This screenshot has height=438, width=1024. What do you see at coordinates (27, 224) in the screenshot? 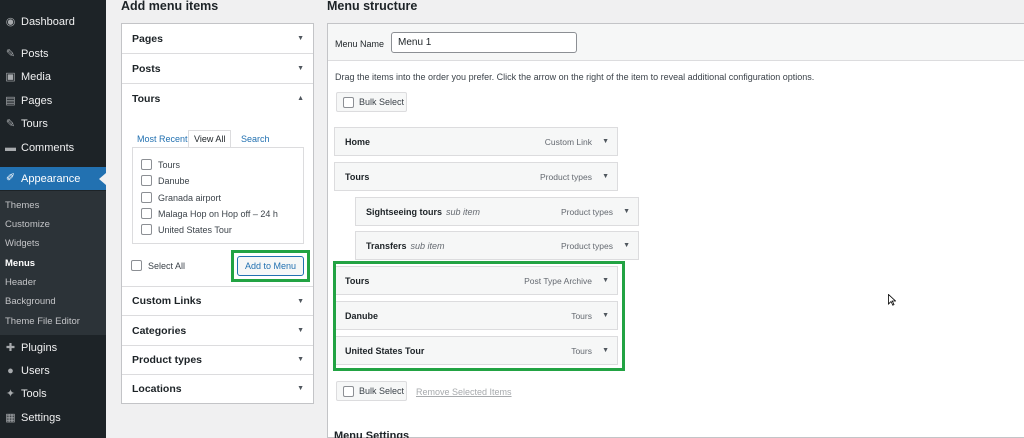
I see `submenu-customize: Customize` at bounding box center [27, 224].